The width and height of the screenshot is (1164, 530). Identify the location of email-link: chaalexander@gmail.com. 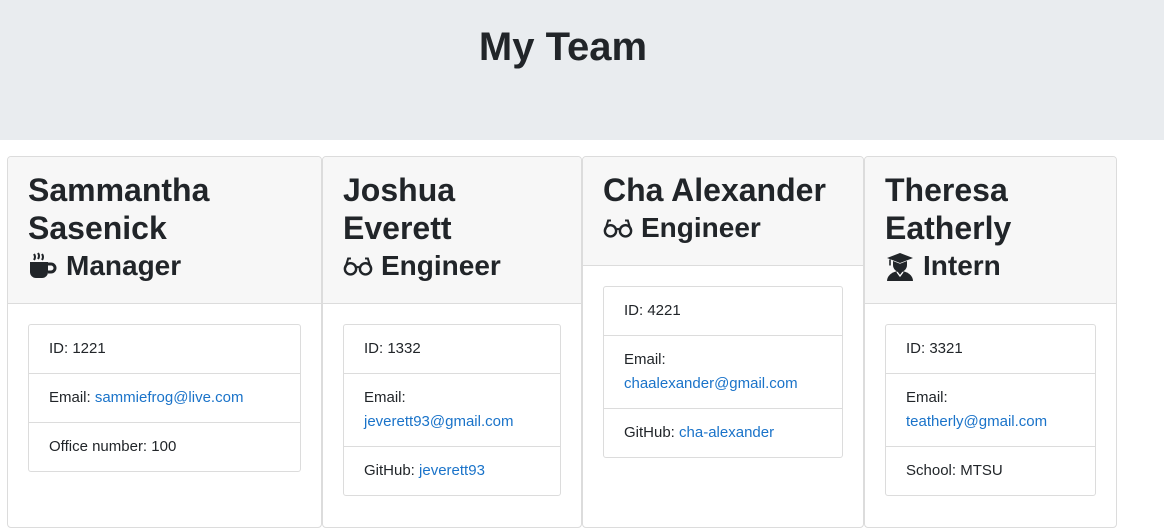
(711, 383).